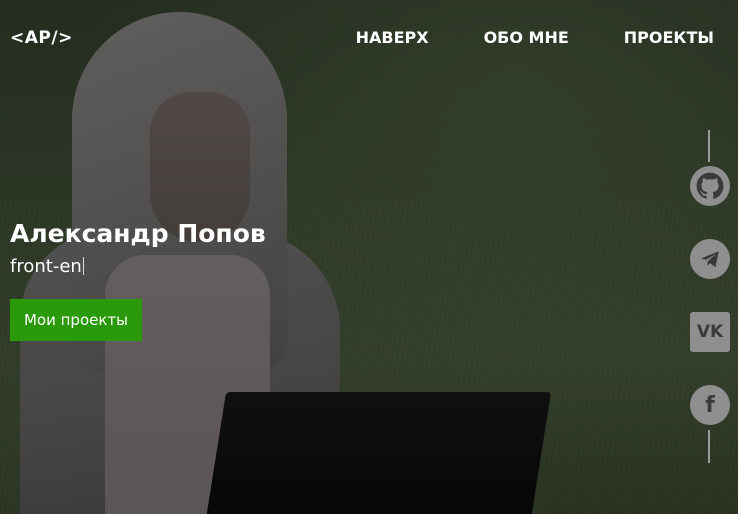  I want to click on vk-glyph: VK, so click(710, 332).